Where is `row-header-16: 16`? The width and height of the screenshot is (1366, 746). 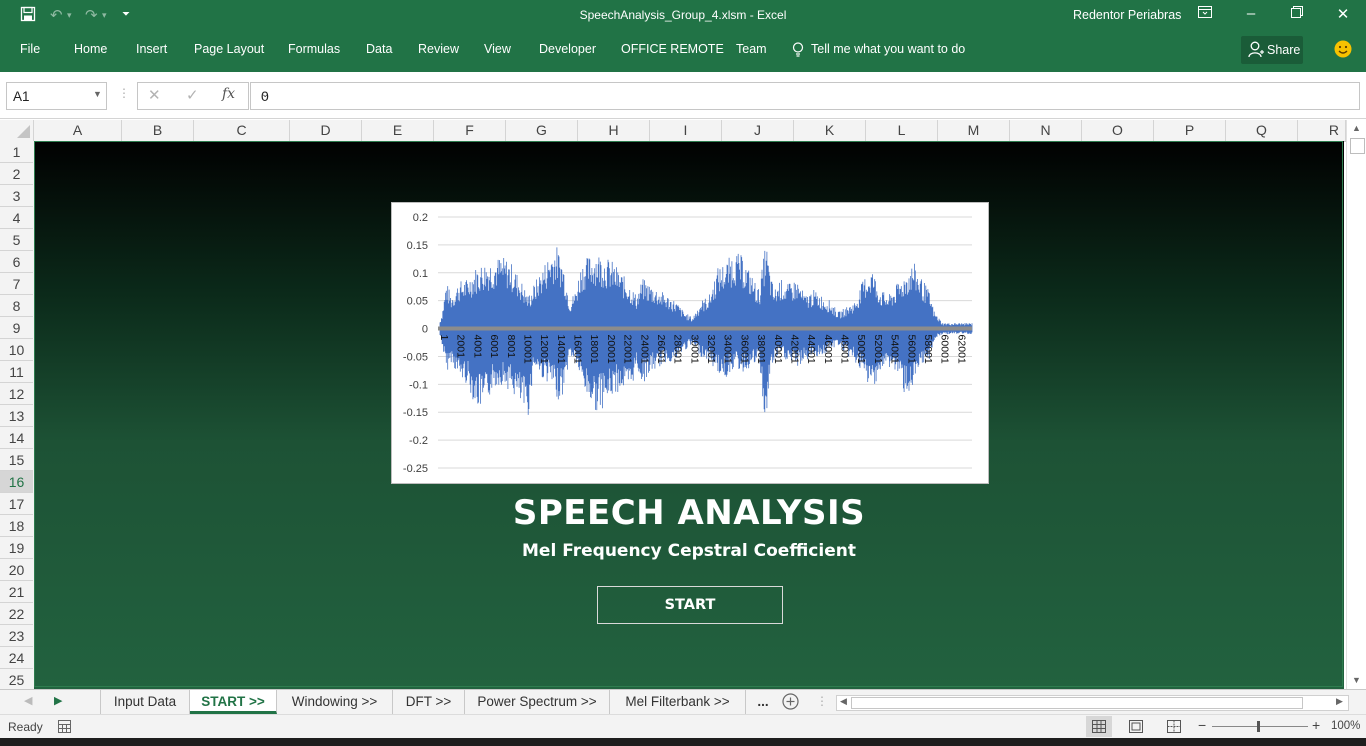
row-header-16: 16 is located at coordinates (16, 482).